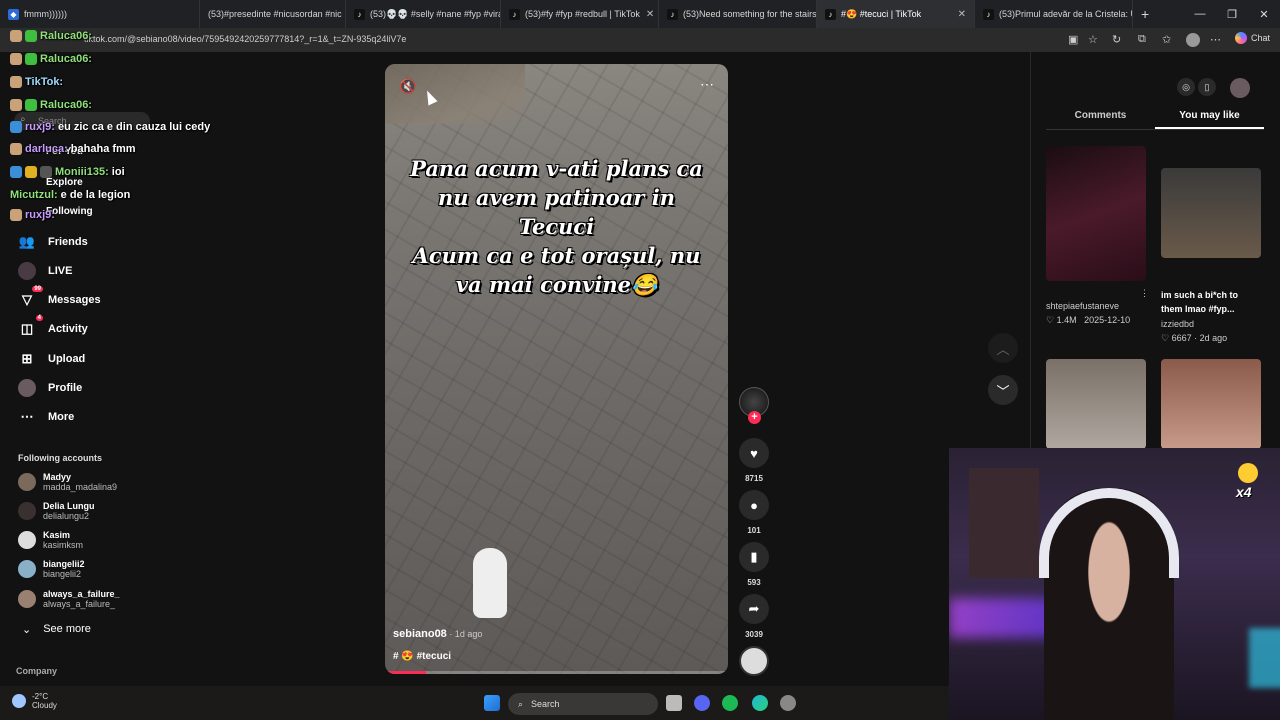 This screenshot has width=1280, height=720. What do you see at coordinates (52, 359) in the screenshot?
I see `nav-upload: ⊞ Upload` at bounding box center [52, 359].